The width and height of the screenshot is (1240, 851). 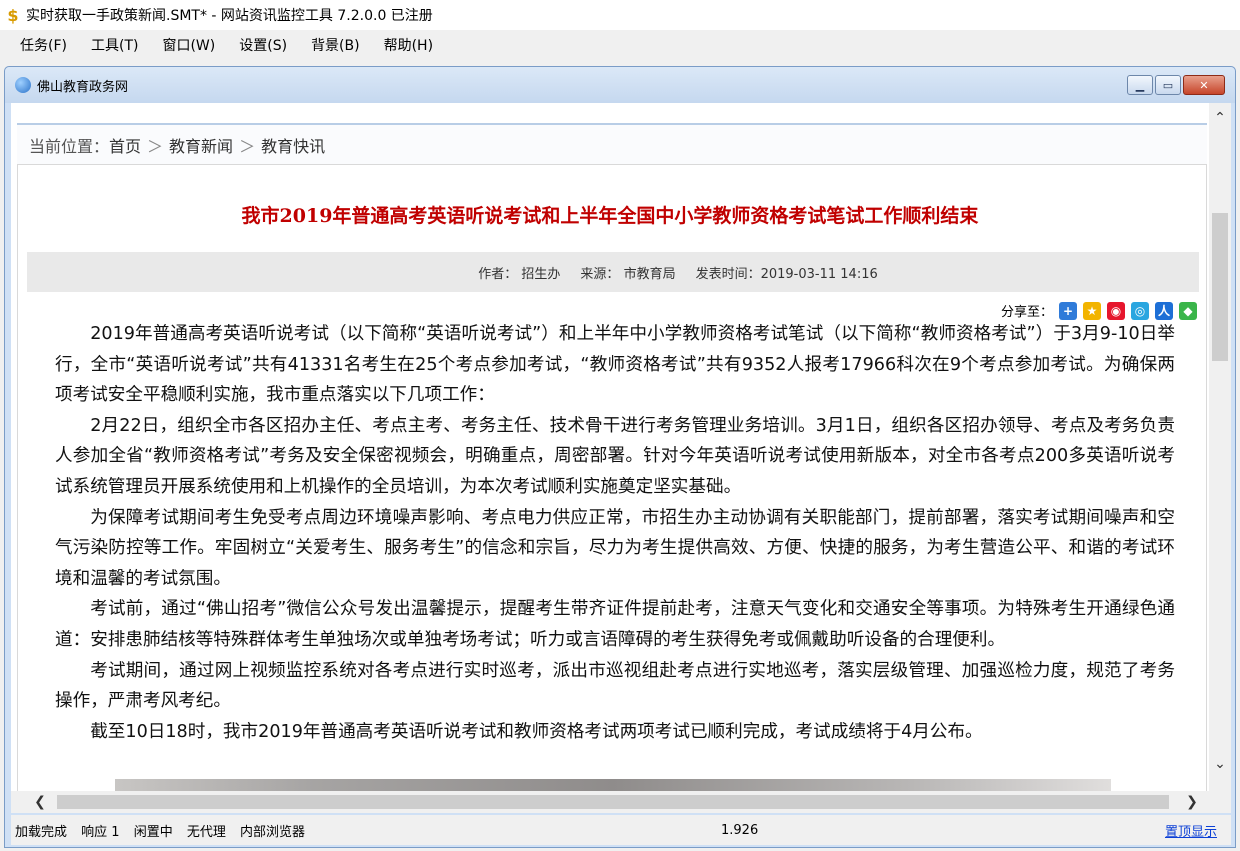 I want to click on share-tencent-icon: ◎, so click(x=1140, y=310).